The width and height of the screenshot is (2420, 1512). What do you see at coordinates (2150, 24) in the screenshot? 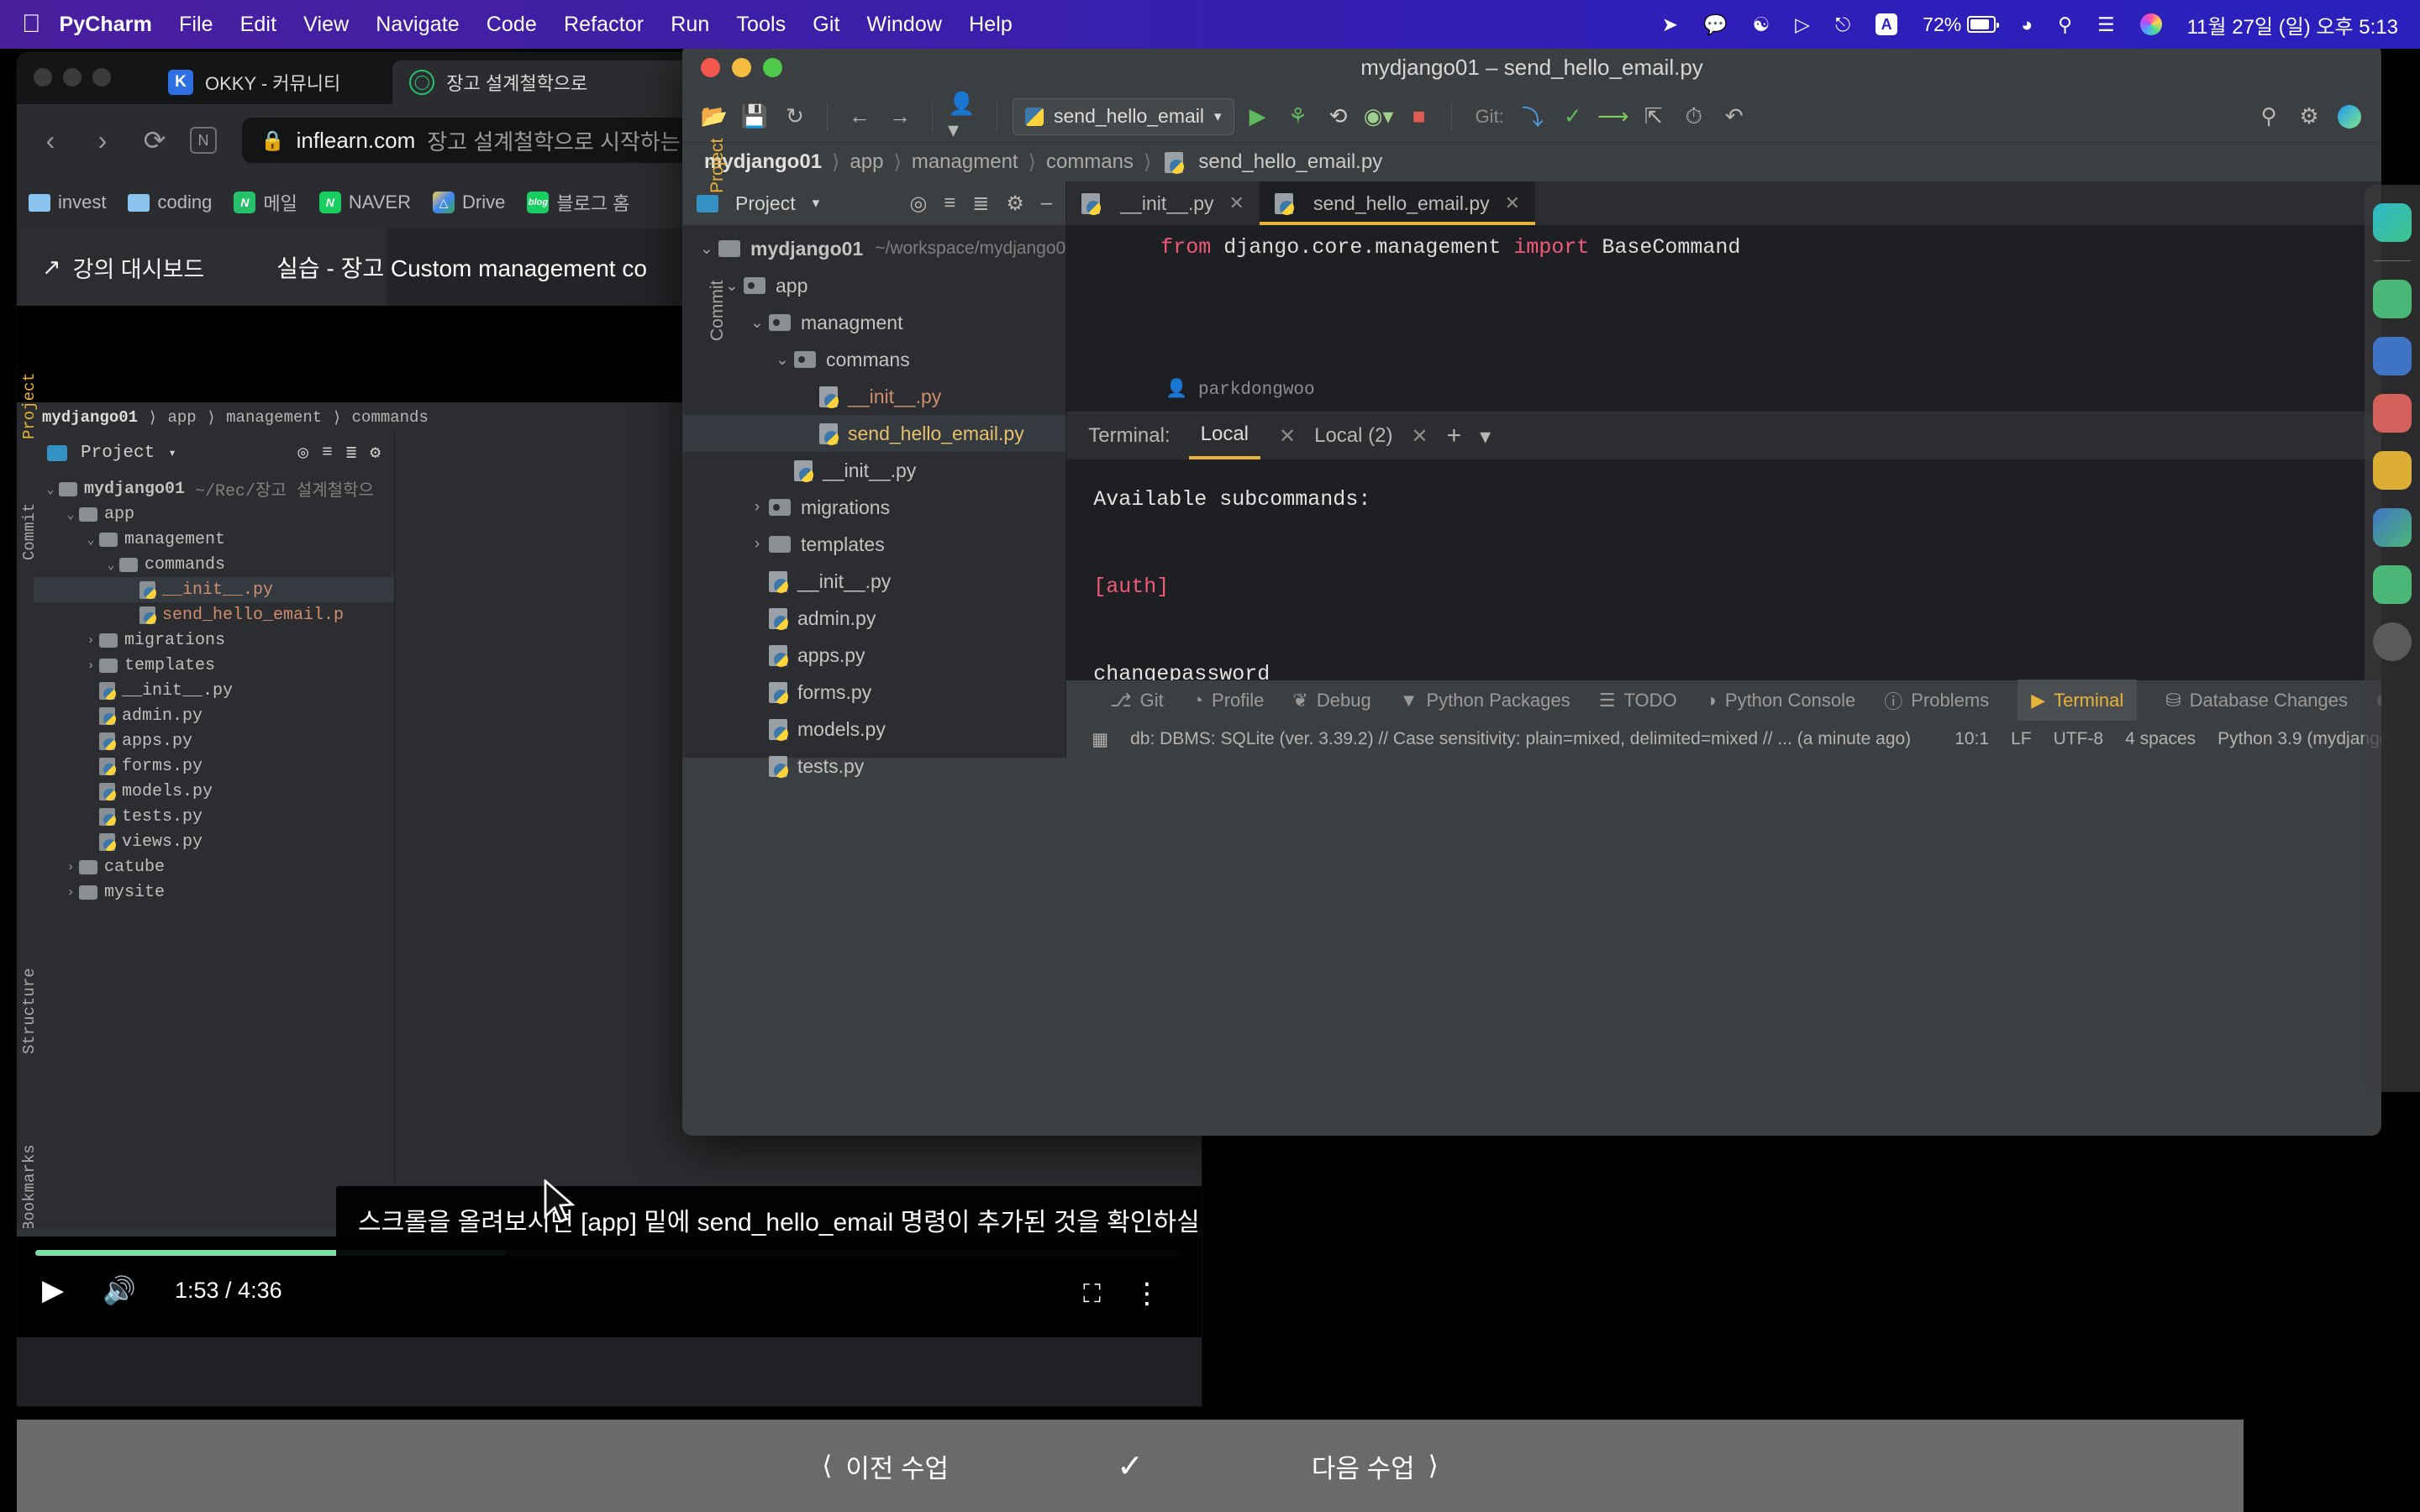
I see `siri-icon` at bounding box center [2150, 24].